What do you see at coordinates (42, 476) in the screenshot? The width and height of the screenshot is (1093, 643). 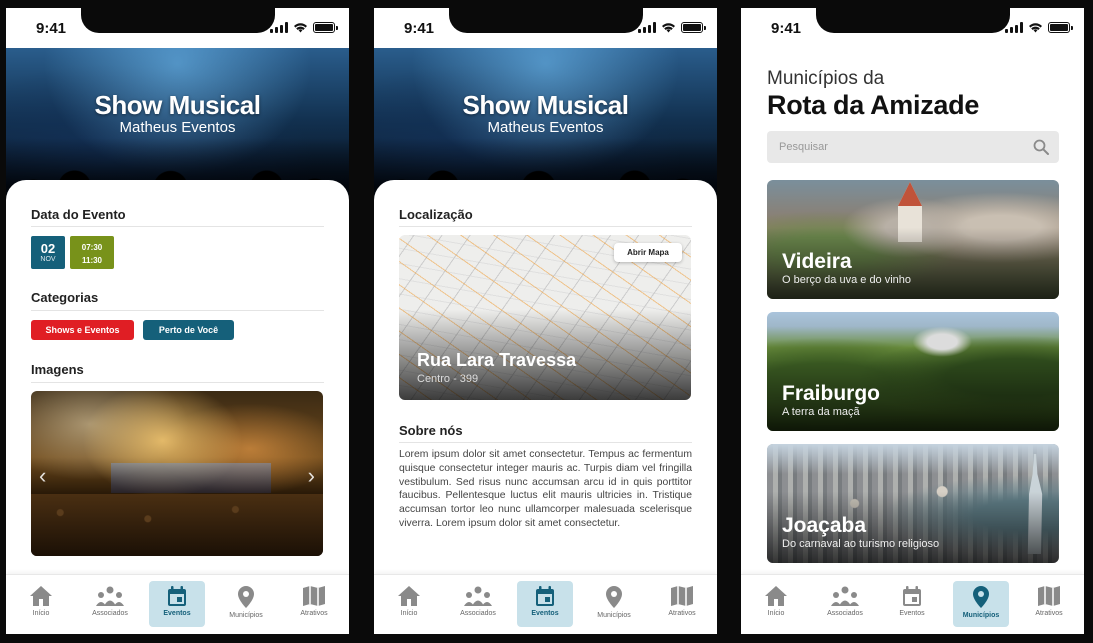 I see `carousel-prev-icon: ‹` at bounding box center [42, 476].